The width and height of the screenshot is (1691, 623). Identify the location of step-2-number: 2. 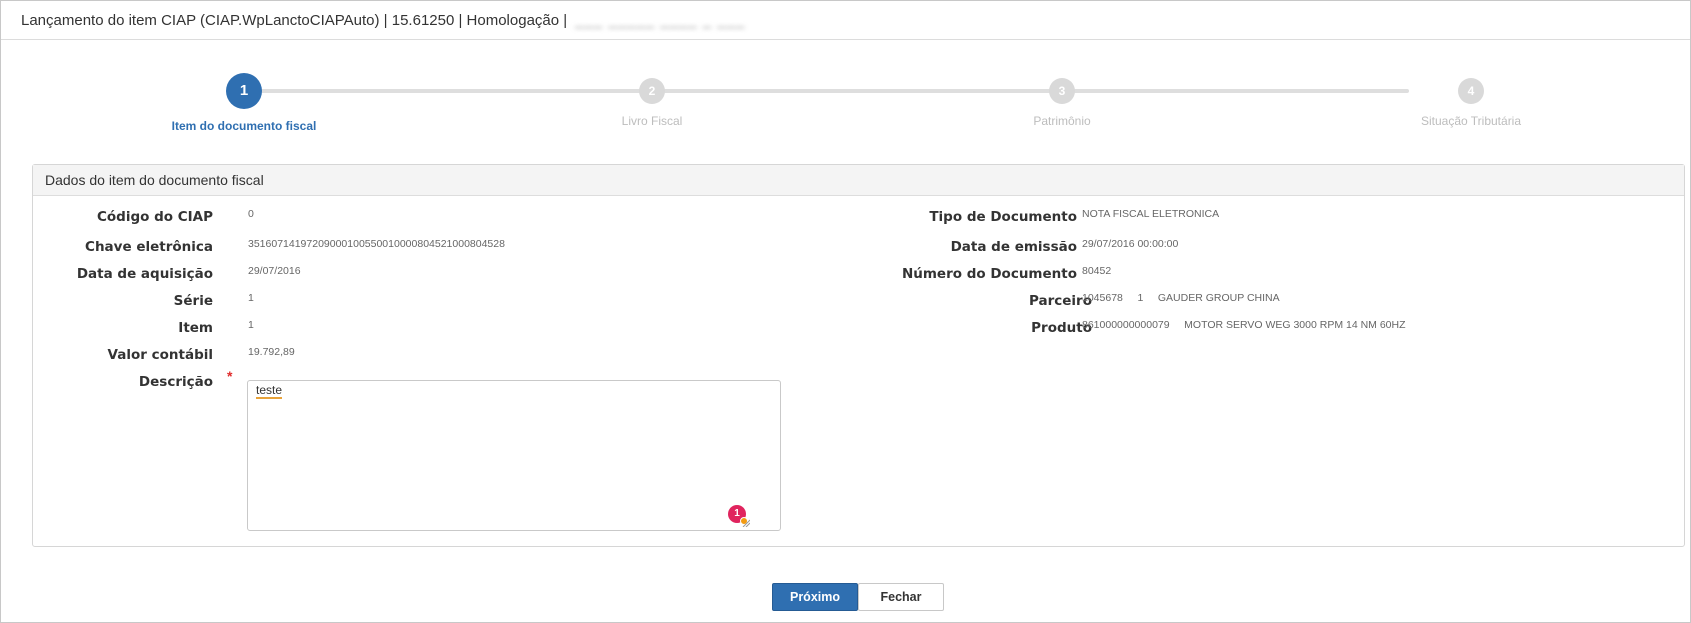
(652, 91).